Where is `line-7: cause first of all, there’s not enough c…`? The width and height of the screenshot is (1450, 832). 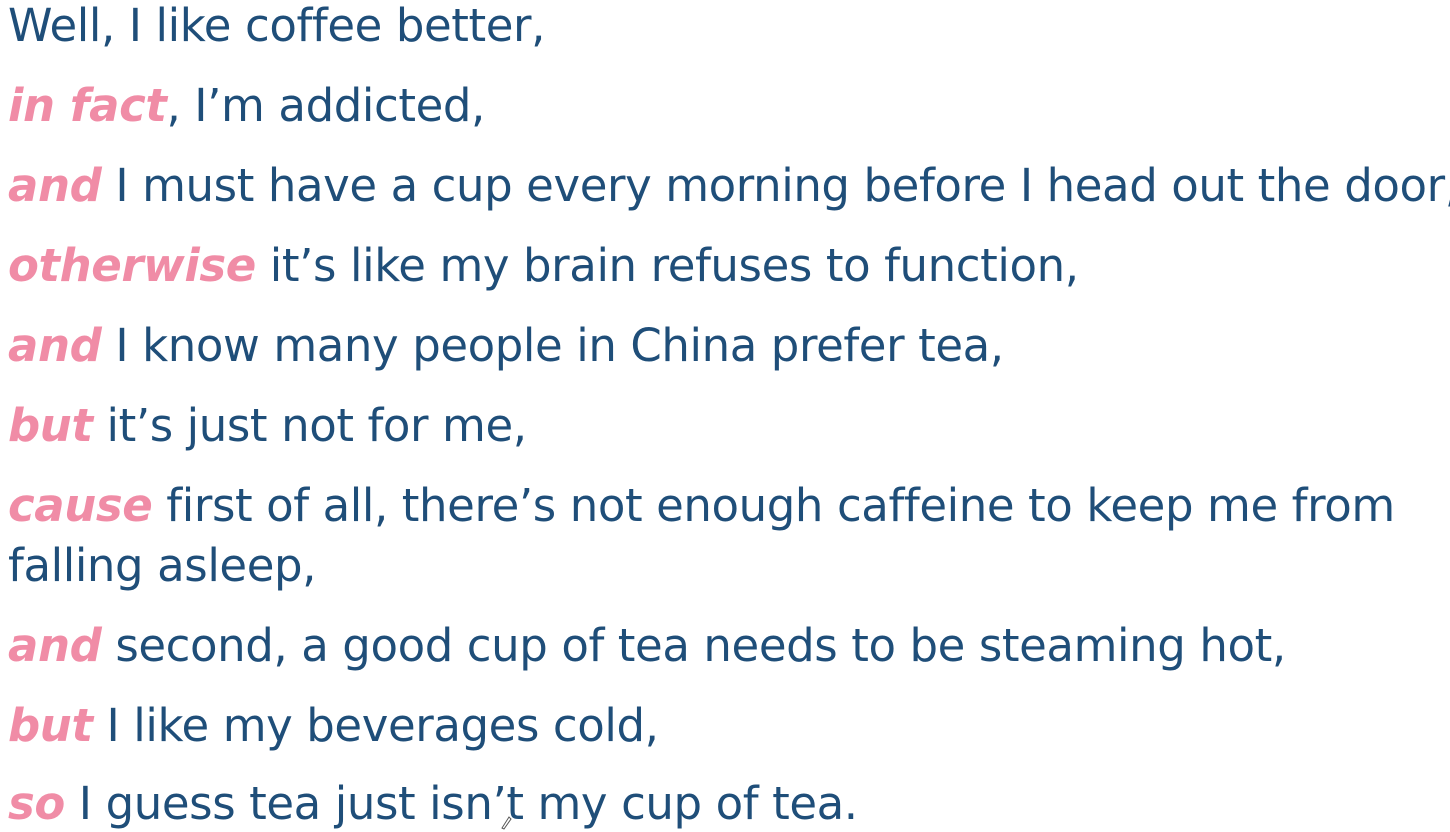 line-7: cause first of all, there’s not enough c… is located at coordinates (701, 506).